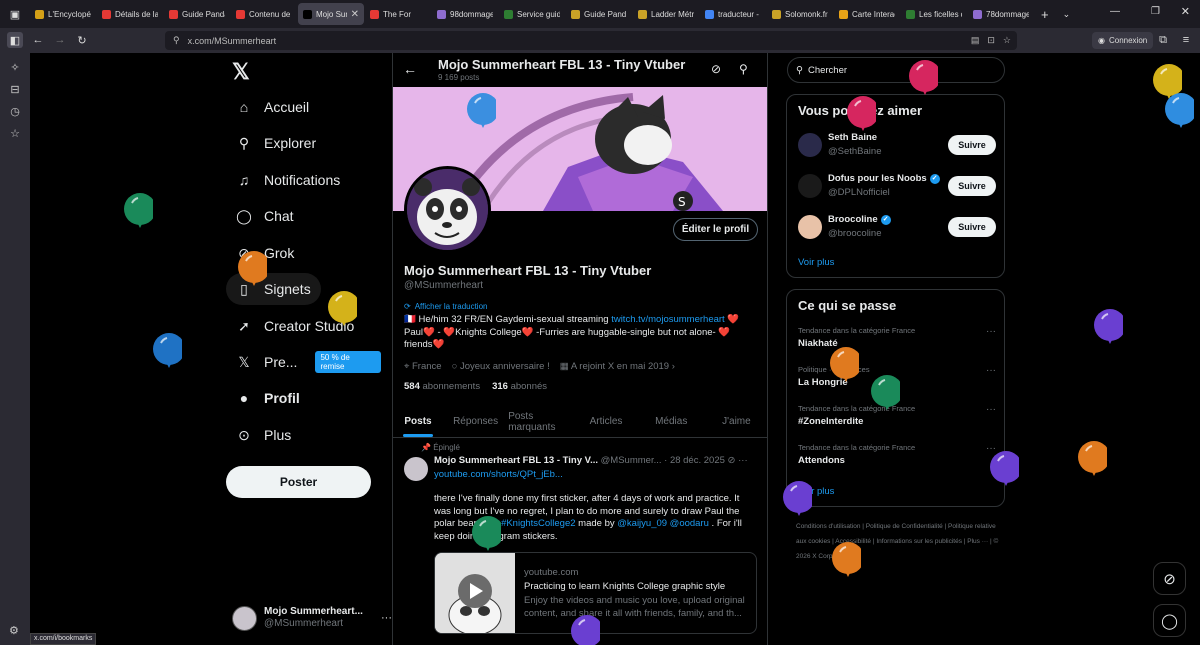  What do you see at coordinates (298, 482) in the screenshot?
I see `post-button: Poster` at bounding box center [298, 482].